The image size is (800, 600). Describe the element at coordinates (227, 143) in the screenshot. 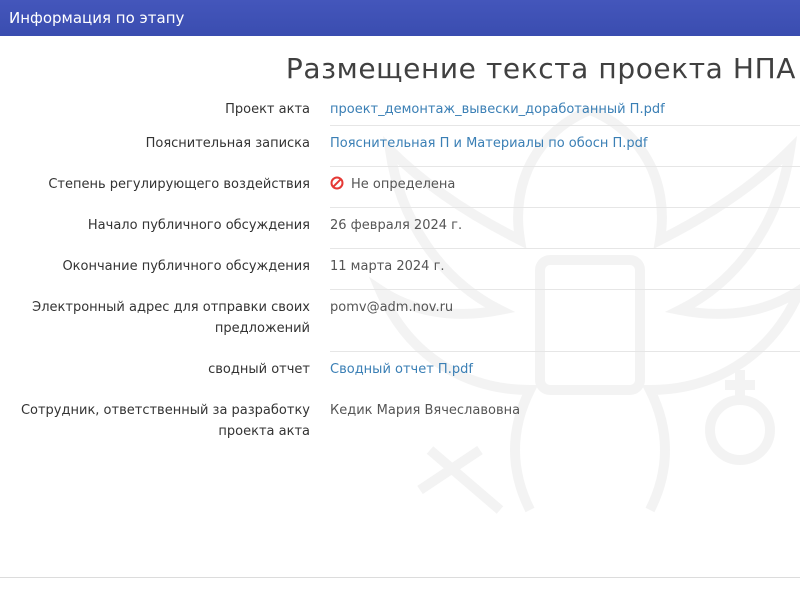

I see `field-label: Пояснительная записка` at that location.